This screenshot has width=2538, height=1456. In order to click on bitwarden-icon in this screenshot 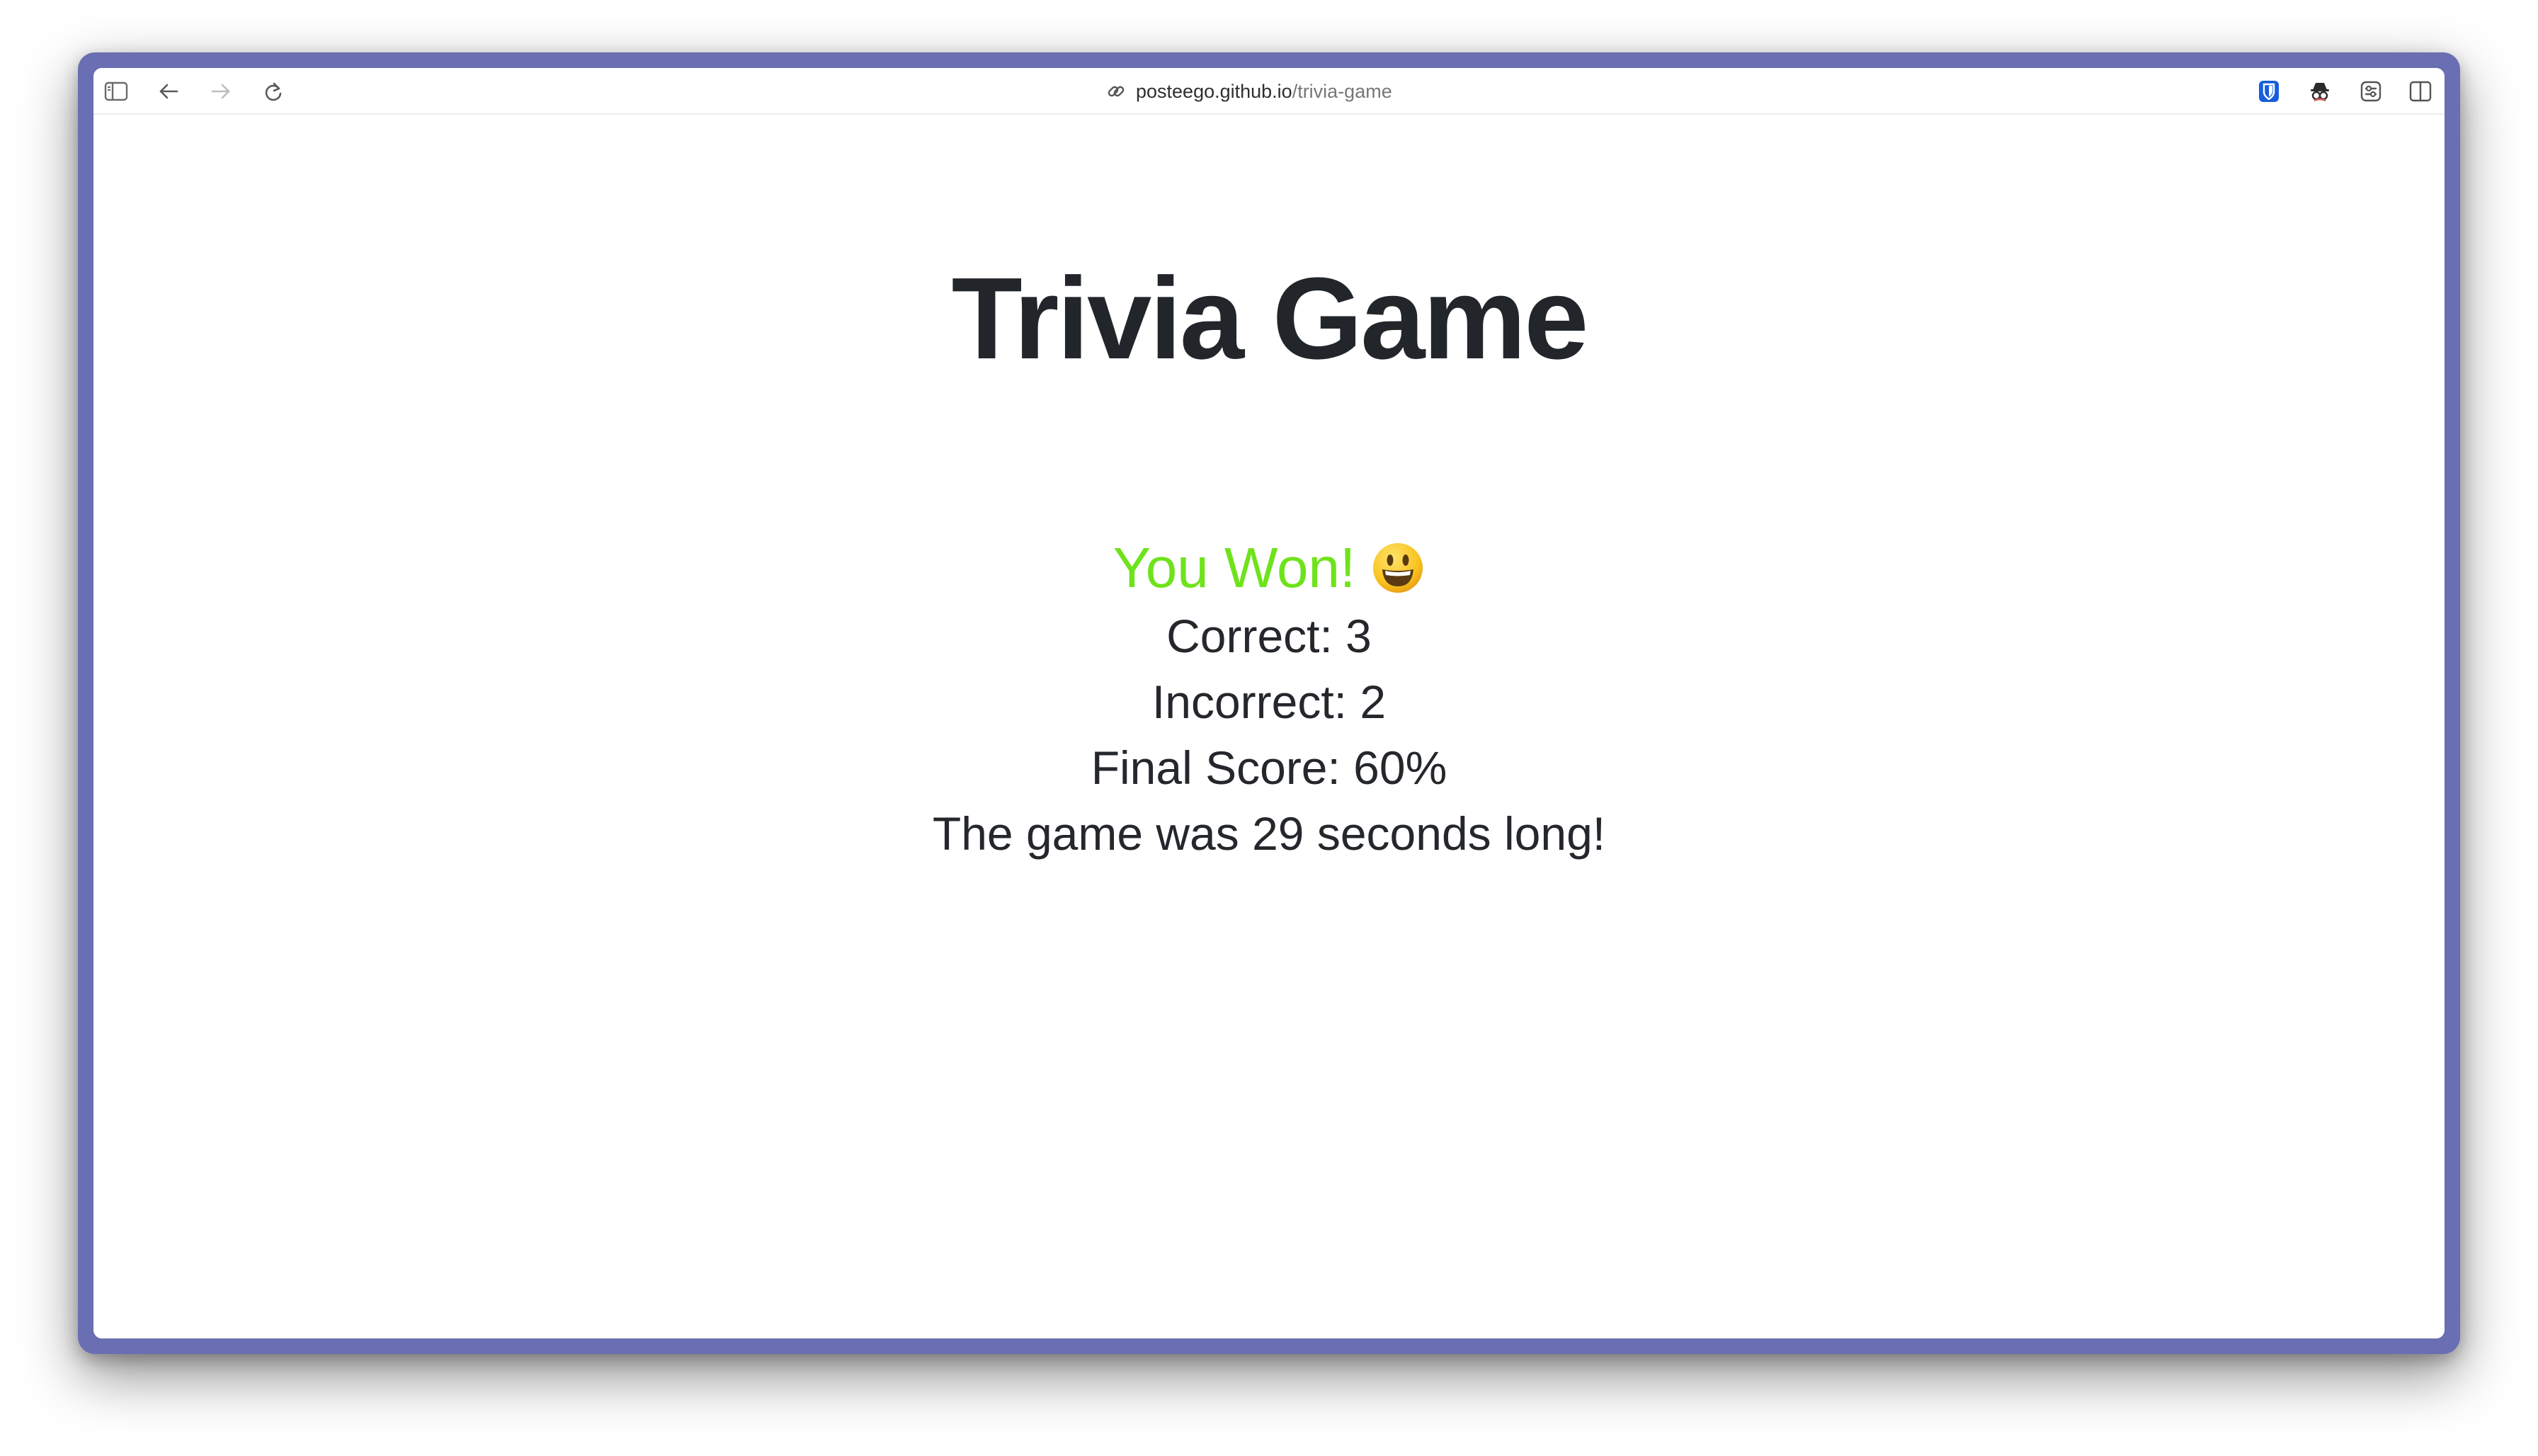, I will do `click(2269, 92)`.